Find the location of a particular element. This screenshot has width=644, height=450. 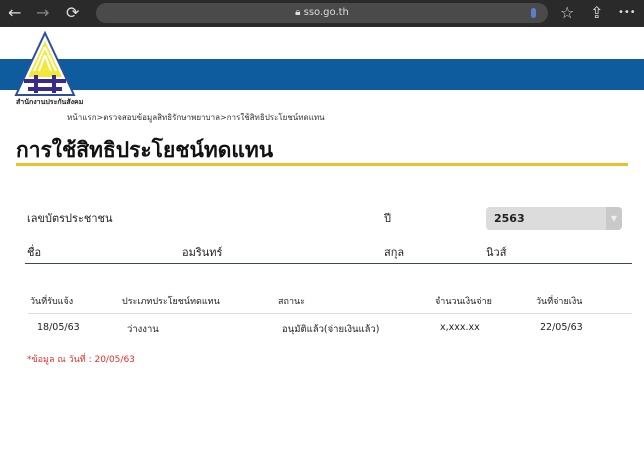

cell-pay-date: 22/05/63 is located at coordinates (561, 327).